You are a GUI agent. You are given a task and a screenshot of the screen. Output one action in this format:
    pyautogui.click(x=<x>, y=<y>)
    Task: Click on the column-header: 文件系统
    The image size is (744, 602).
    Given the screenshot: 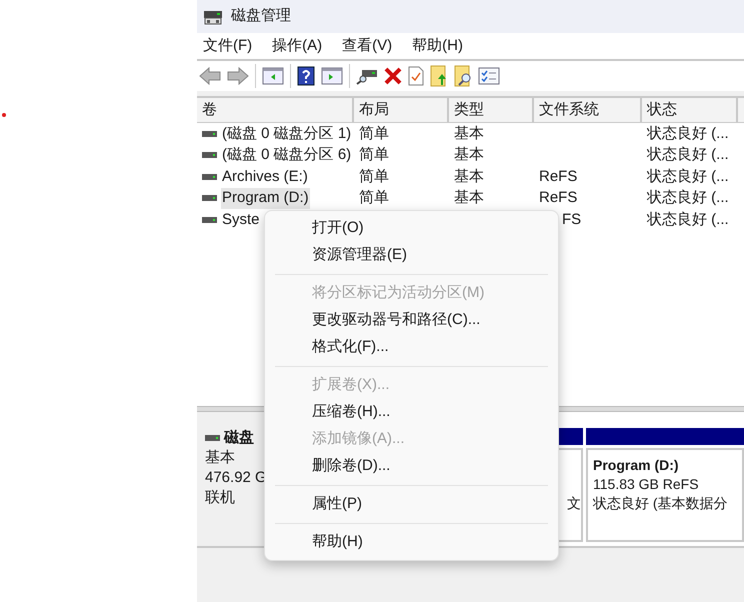 What is the action you would take?
    pyautogui.click(x=588, y=110)
    